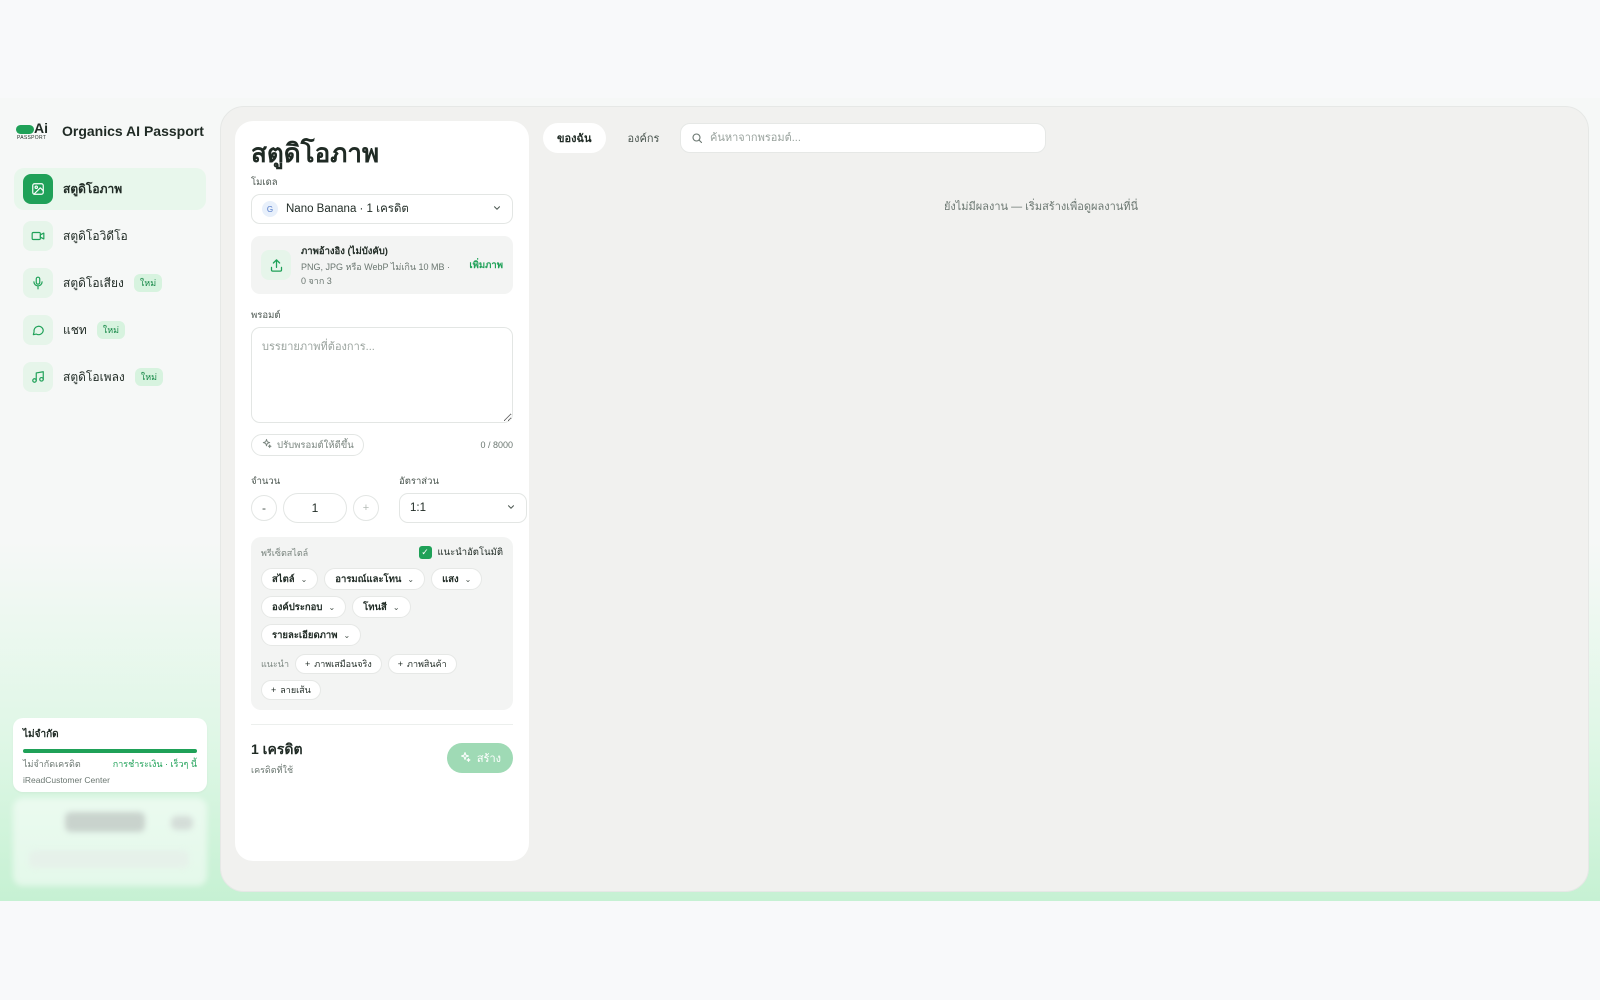 This screenshot has height=1000, width=1600. What do you see at coordinates (463, 508) in the screenshot?
I see `aspect-ratio-select: 1:1` at bounding box center [463, 508].